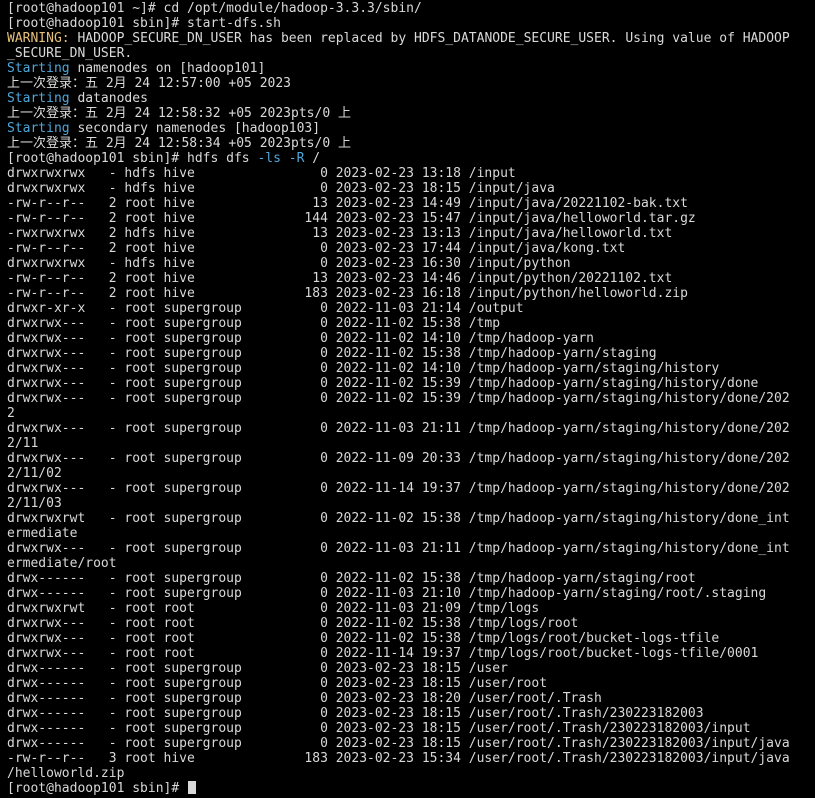 The width and height of the screenshot is (815, 798). I want to click on terminal-line: _SECURE_DN_USER., so click(411, 53).